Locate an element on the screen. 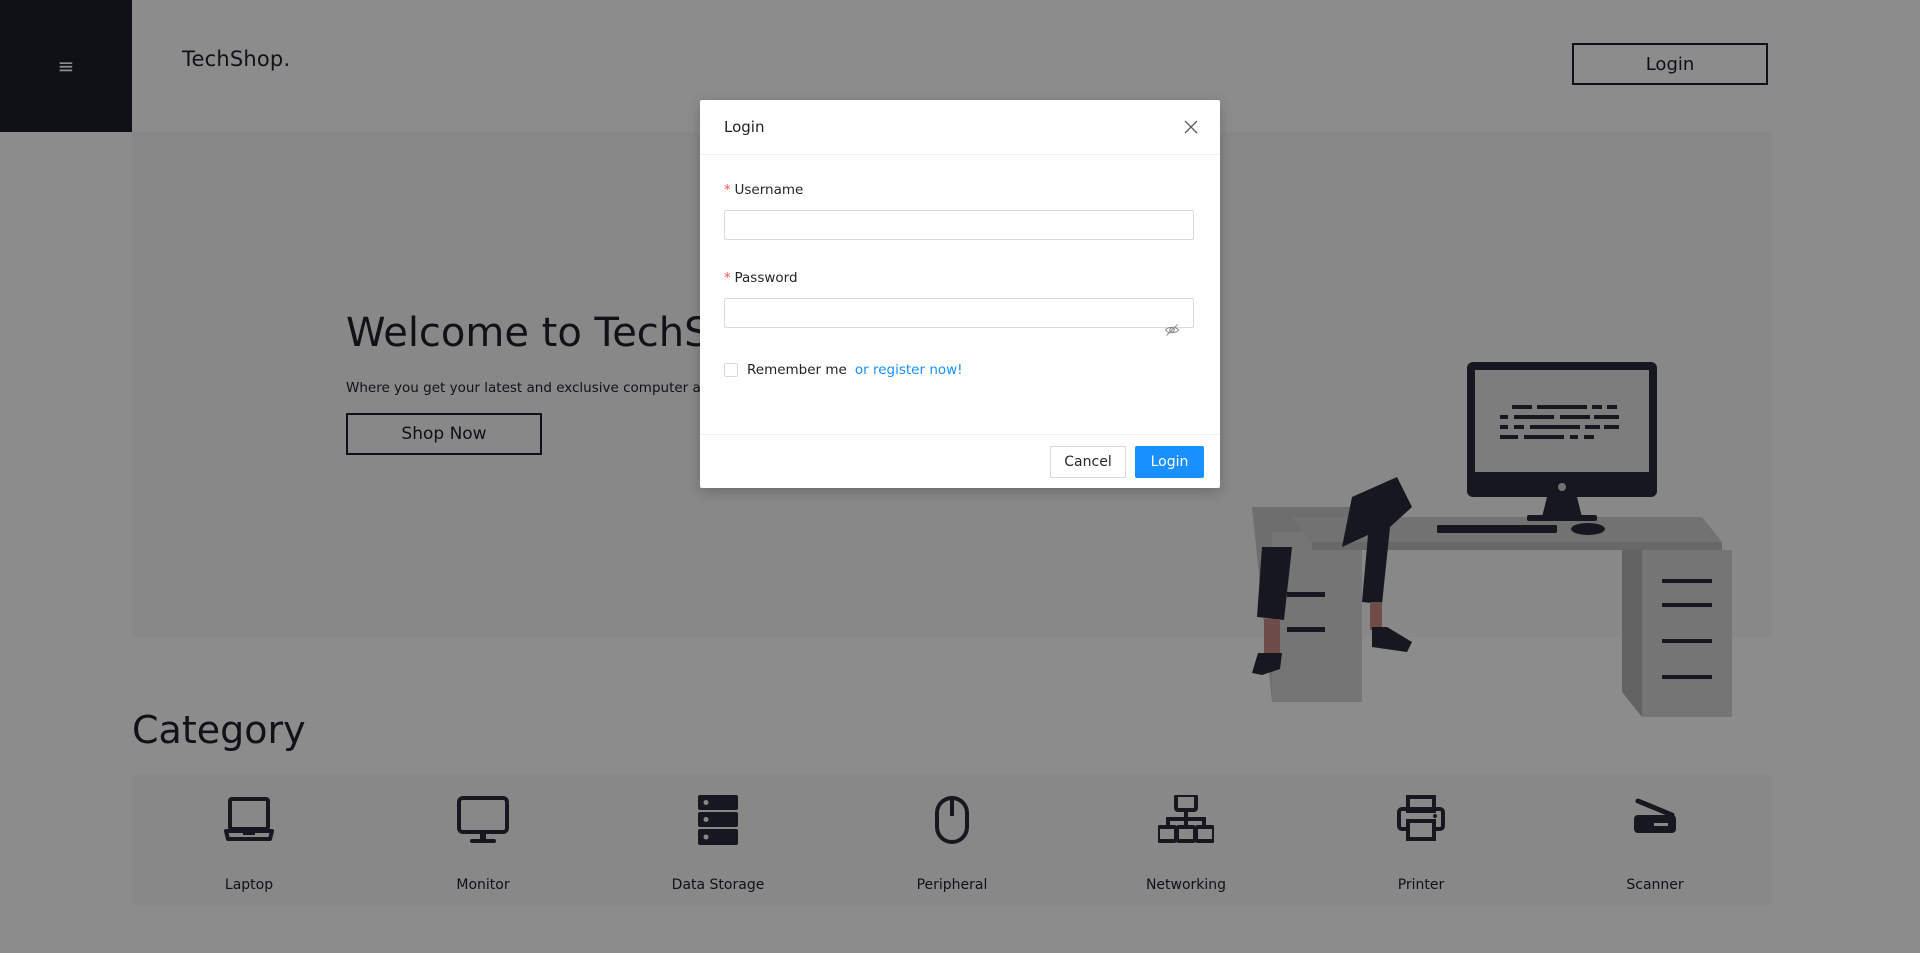  modal-header: Login is located at coordinates (960, 127).